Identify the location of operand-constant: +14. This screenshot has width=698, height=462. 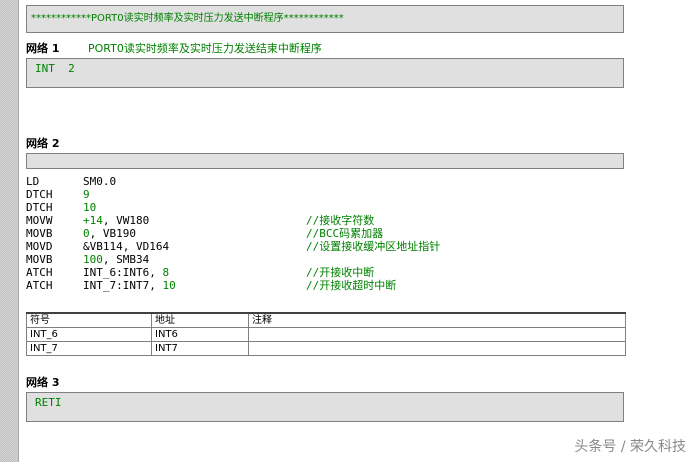
(93, 220).